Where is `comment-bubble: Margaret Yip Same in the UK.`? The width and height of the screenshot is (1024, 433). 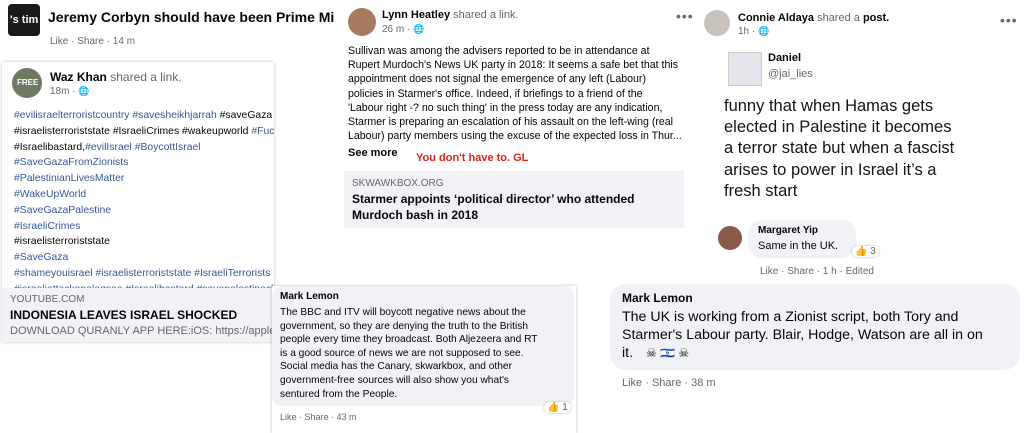
comment-bubble: Margaret Yip Same in the UK. is located at coordinates (802, 239).